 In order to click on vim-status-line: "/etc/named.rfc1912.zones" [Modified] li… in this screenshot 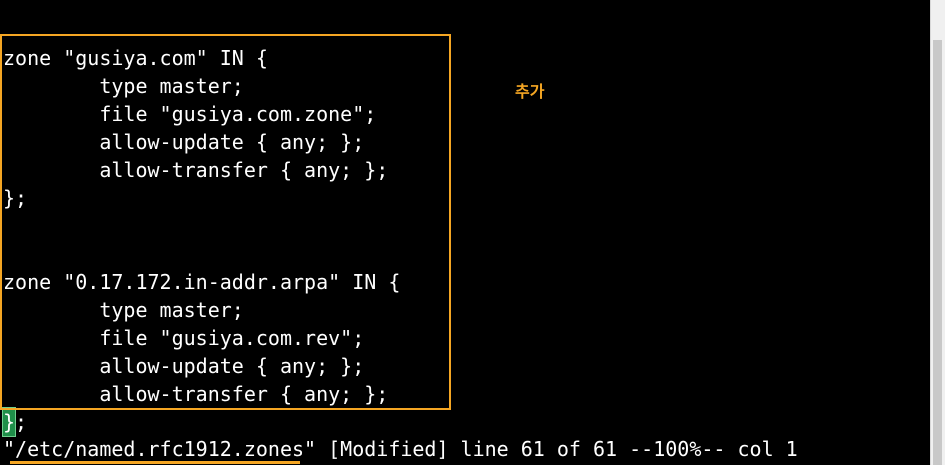, I will do `click(400, 449)`.